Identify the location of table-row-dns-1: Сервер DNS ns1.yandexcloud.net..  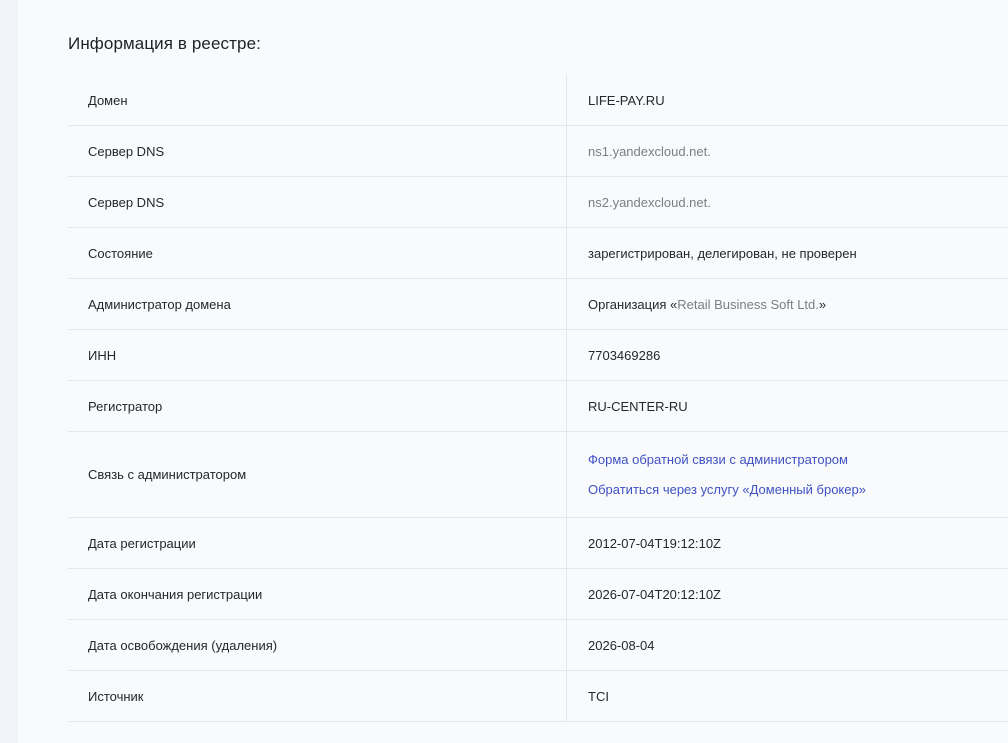
(538, 151).